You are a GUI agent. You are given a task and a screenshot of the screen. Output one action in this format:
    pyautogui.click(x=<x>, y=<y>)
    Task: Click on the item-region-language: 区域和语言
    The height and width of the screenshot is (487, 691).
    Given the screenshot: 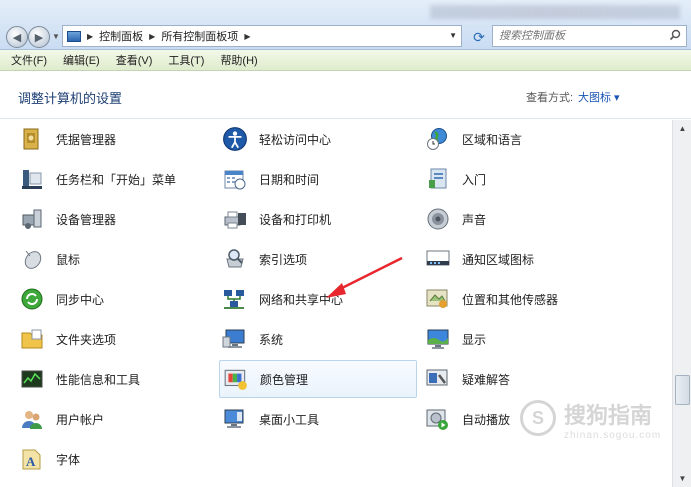 What is the action you would take?
    pyautogui.click(x=473, y=139)
    